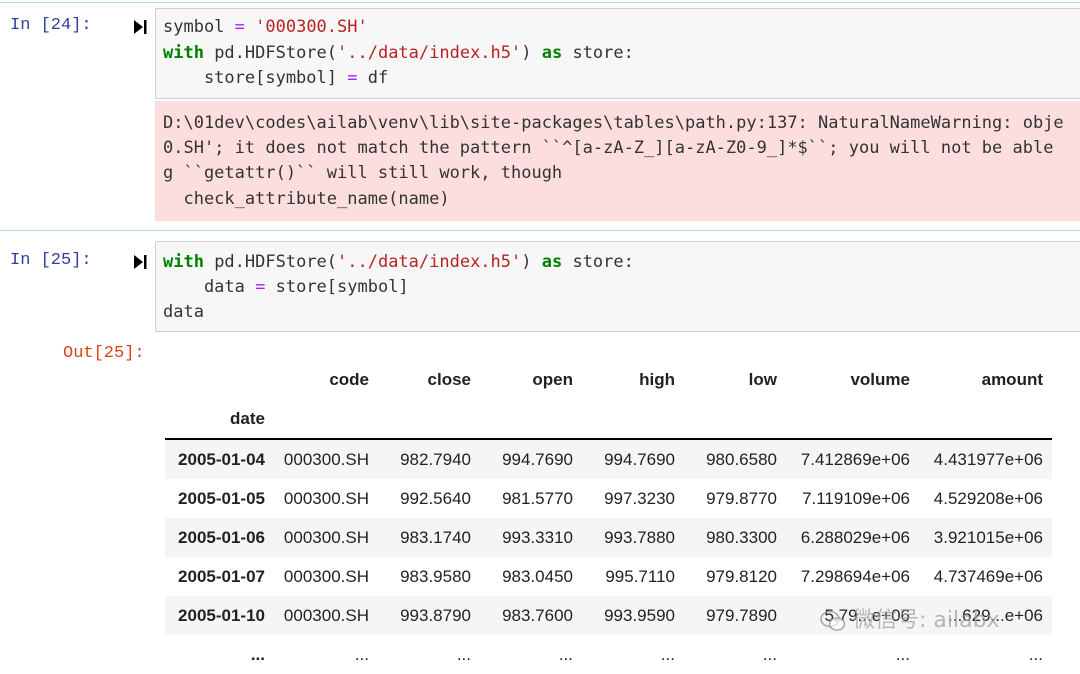 This screenshot has width=1080, height=674. I want to click on table-cell: 6.288029e+06, so click(855, 537).